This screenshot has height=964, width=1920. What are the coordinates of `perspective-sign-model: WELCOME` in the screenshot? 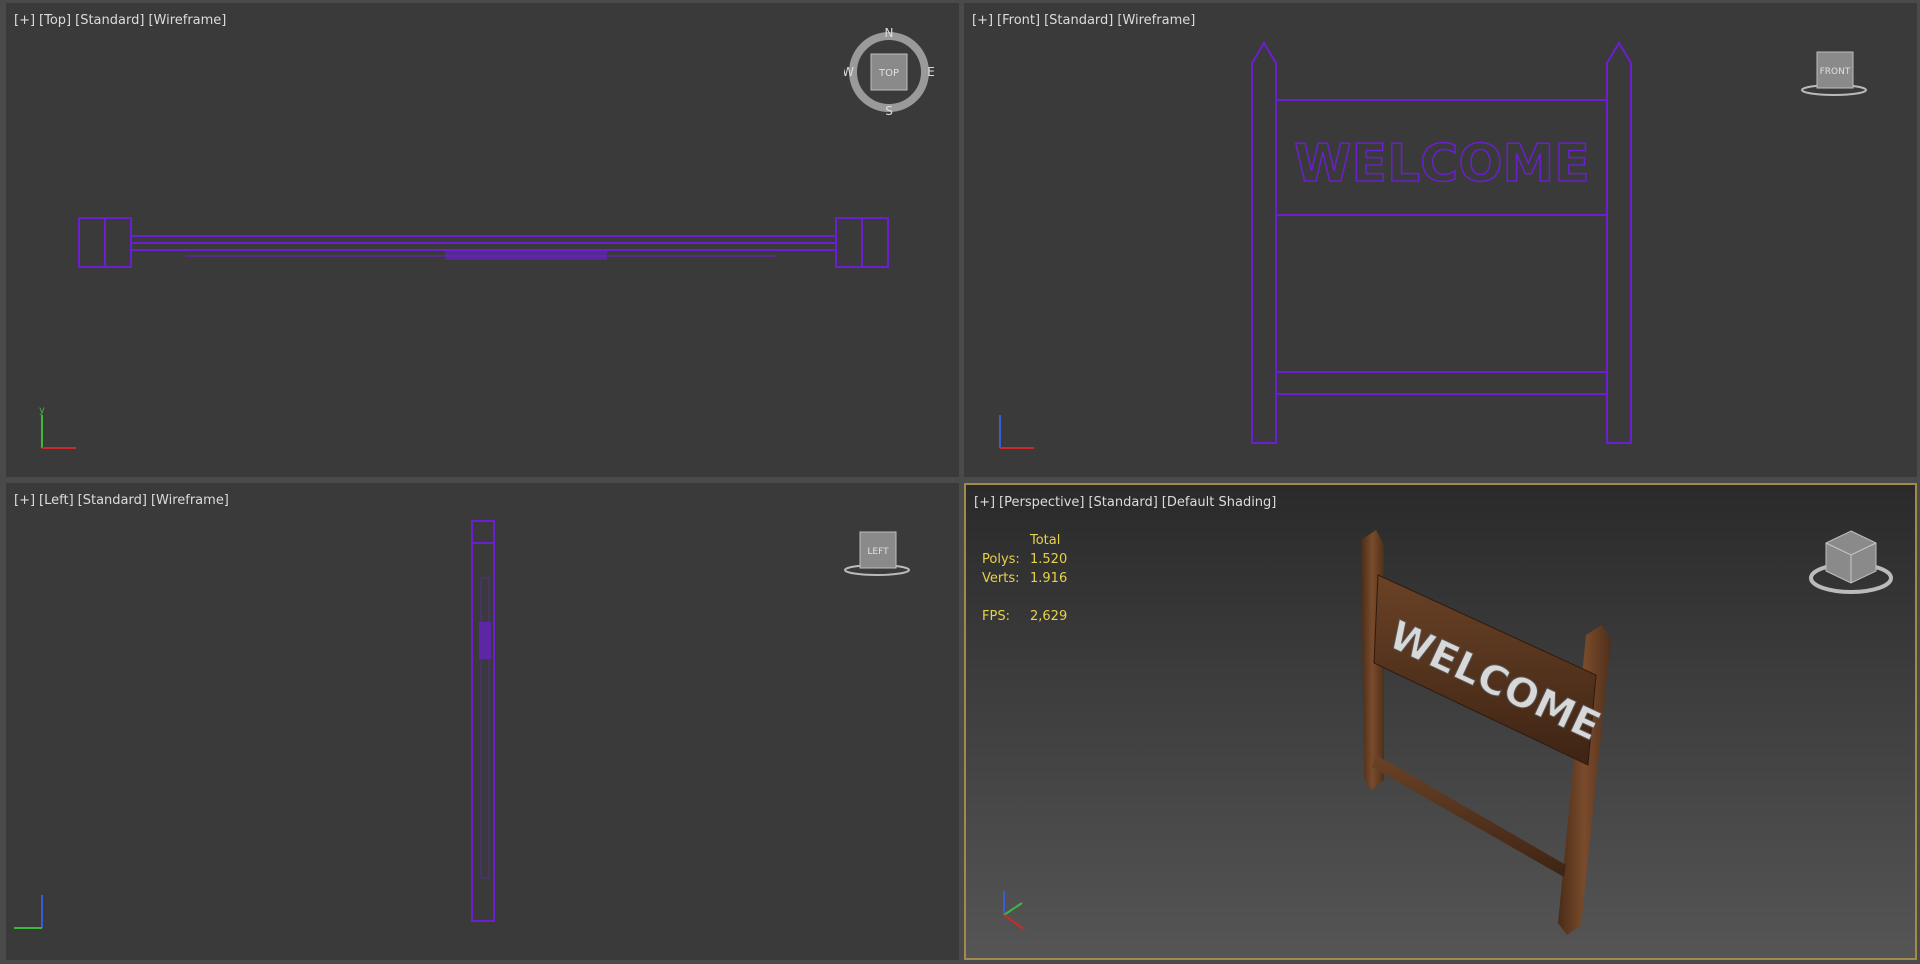 It's located at (1486, 732).